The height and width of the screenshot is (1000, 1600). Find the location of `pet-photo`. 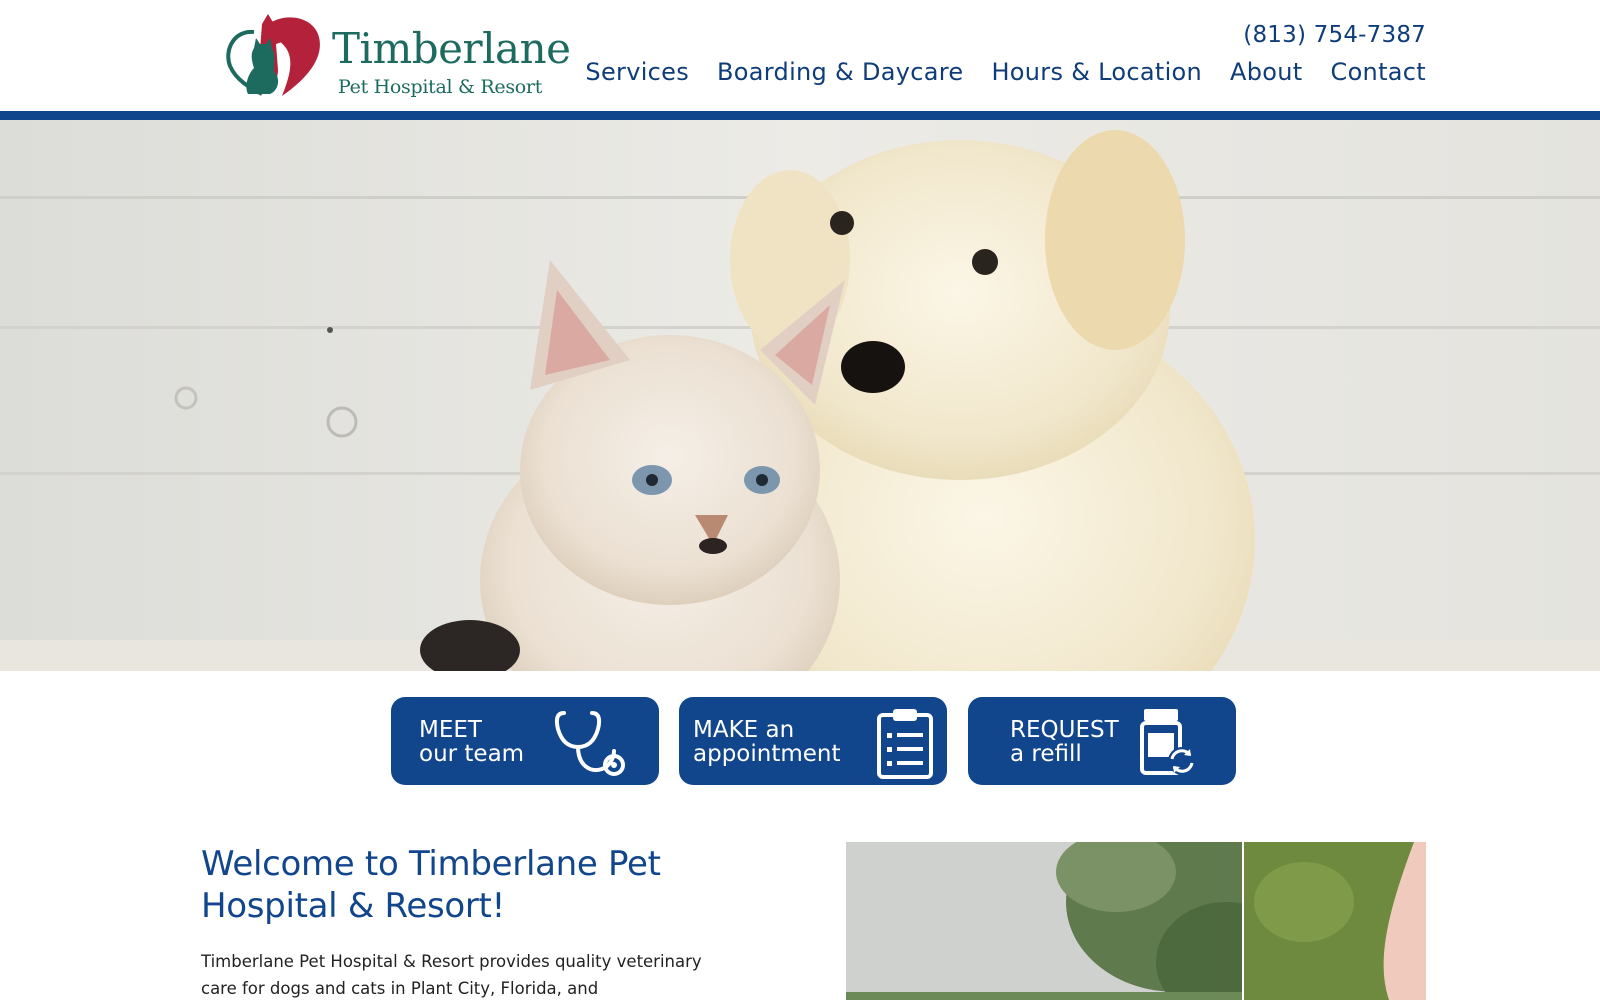

pet-photo is located at coordinates (1335, 921).